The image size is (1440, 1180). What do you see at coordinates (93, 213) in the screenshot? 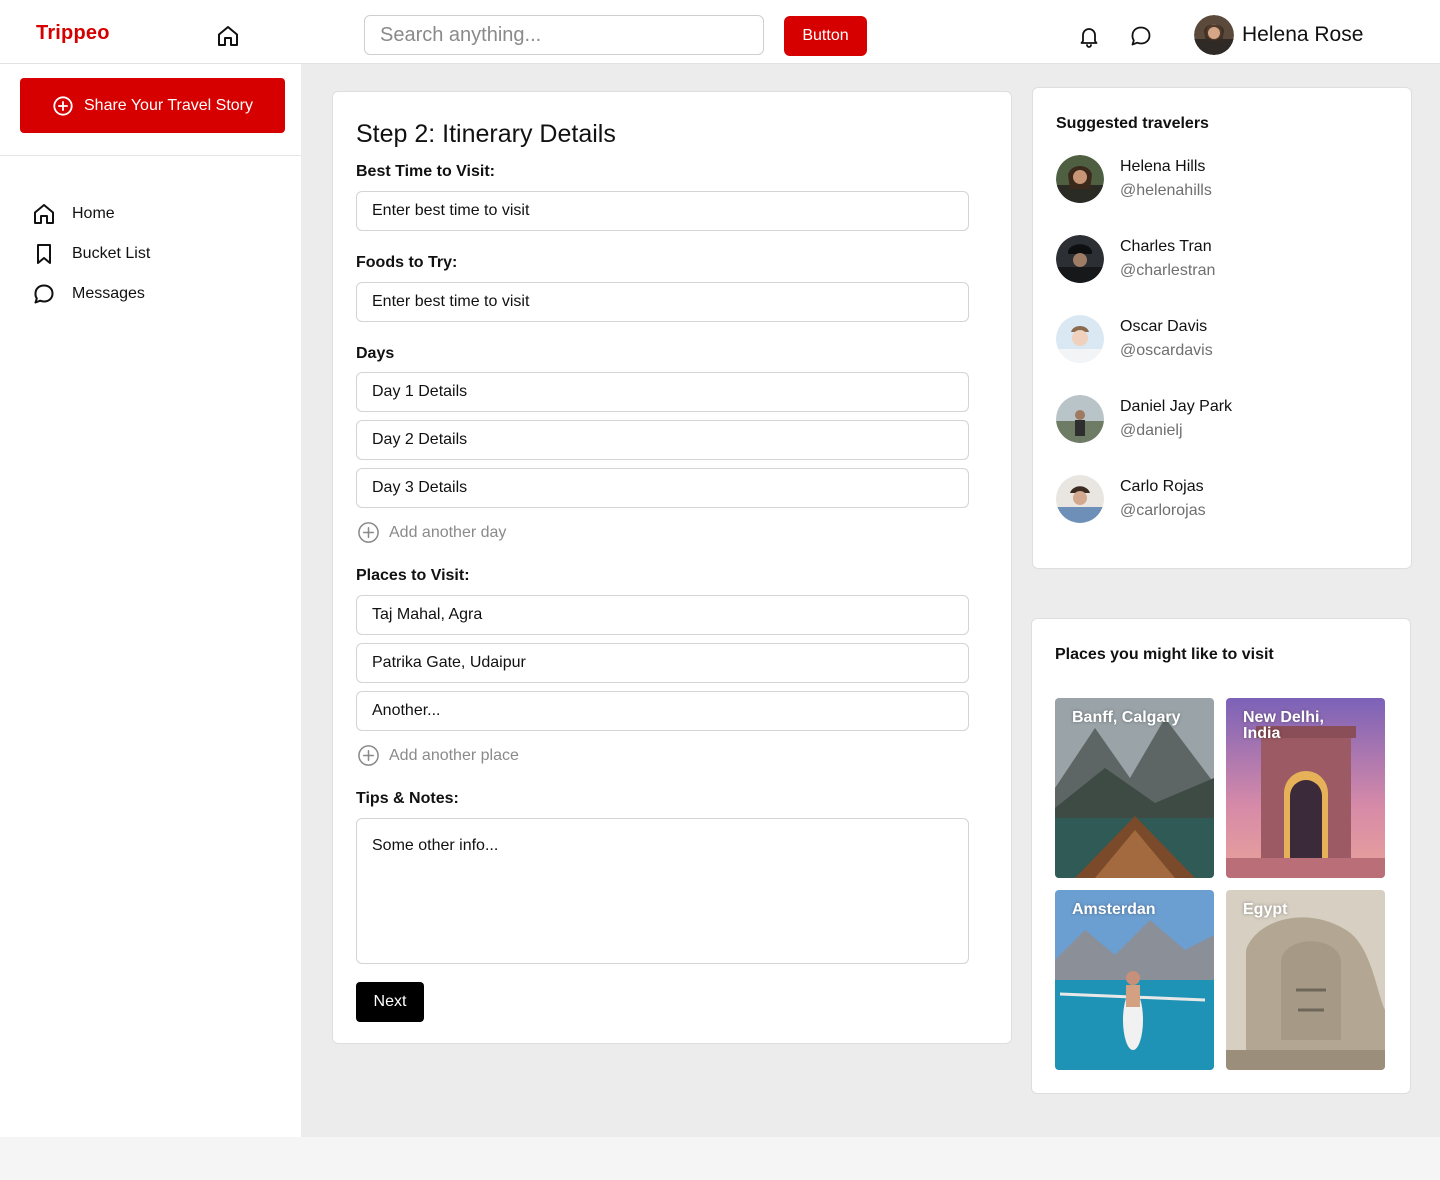
I see `sidebar-item-label: Home` at bounding box center [93, 213].